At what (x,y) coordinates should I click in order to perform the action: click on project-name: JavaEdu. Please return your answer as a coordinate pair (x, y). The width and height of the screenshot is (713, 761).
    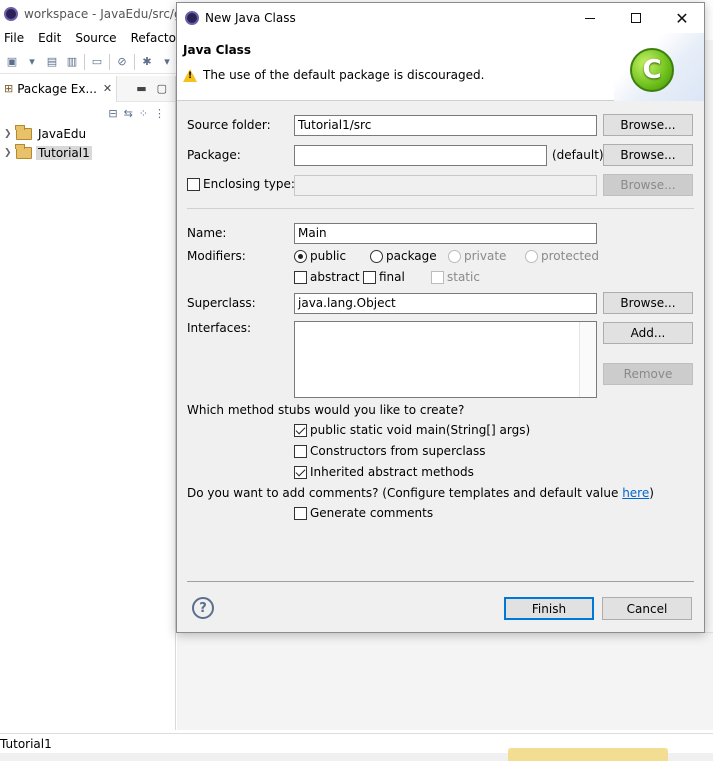
    Looking at the image, I should click on (62, 133).